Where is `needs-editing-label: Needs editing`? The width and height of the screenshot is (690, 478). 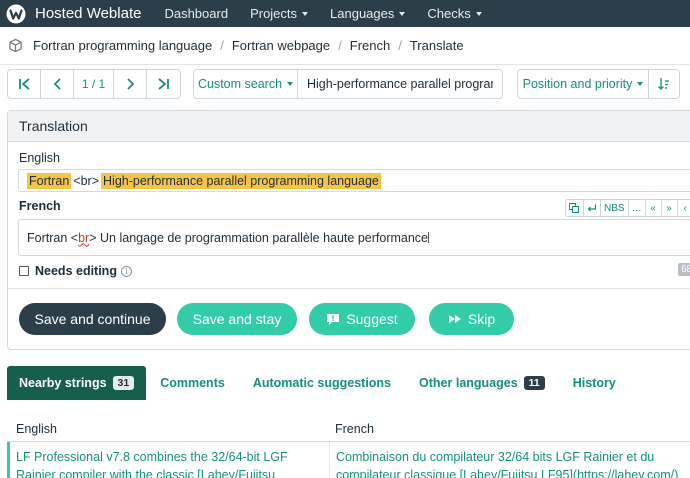 needs-editing-label: Needs editing is located at coordinates (76, 271).